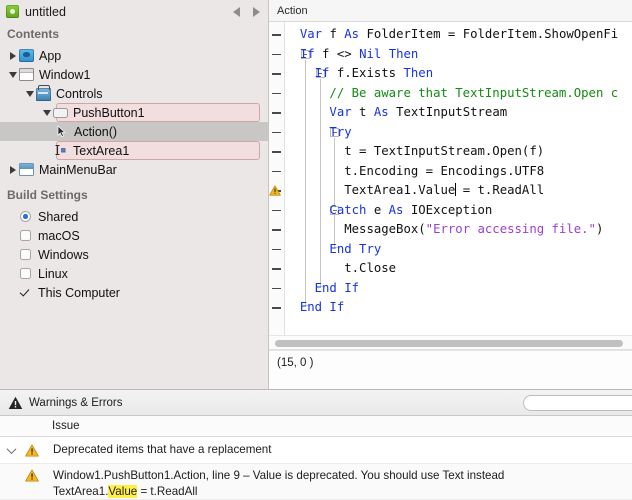 Image resolution: width=632 pixels, height=500 pixels. I want to click on code-line: t.Encoding = Encodings.UTF8, so click(458, 172).